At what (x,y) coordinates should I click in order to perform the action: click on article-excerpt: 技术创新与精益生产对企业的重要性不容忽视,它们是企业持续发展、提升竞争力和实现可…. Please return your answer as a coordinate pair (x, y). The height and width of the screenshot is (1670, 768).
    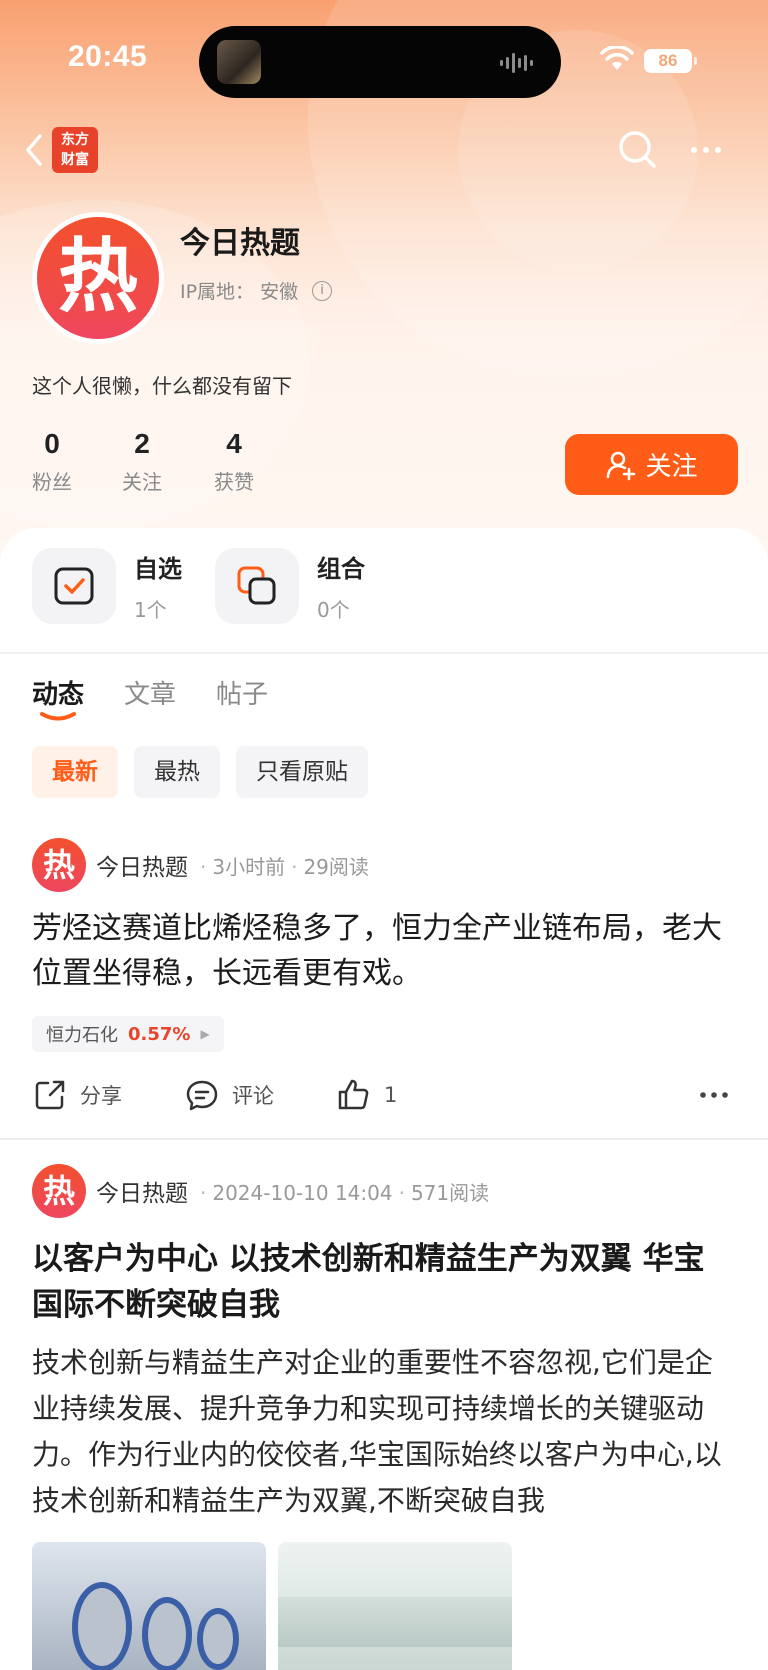
    Looking at the image, I should click on (382, 1432).